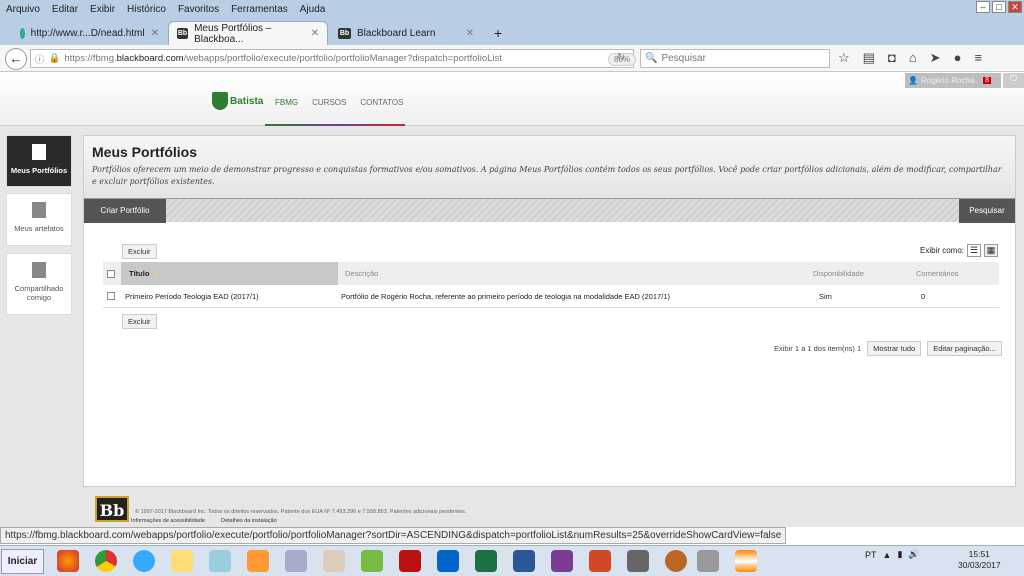 Image resolution: width=1024 pixels, height=576 pixels. Describe the element at coordinates (239, 101) in the screenshot. I see `fbmg-logo: Batista` at that location.